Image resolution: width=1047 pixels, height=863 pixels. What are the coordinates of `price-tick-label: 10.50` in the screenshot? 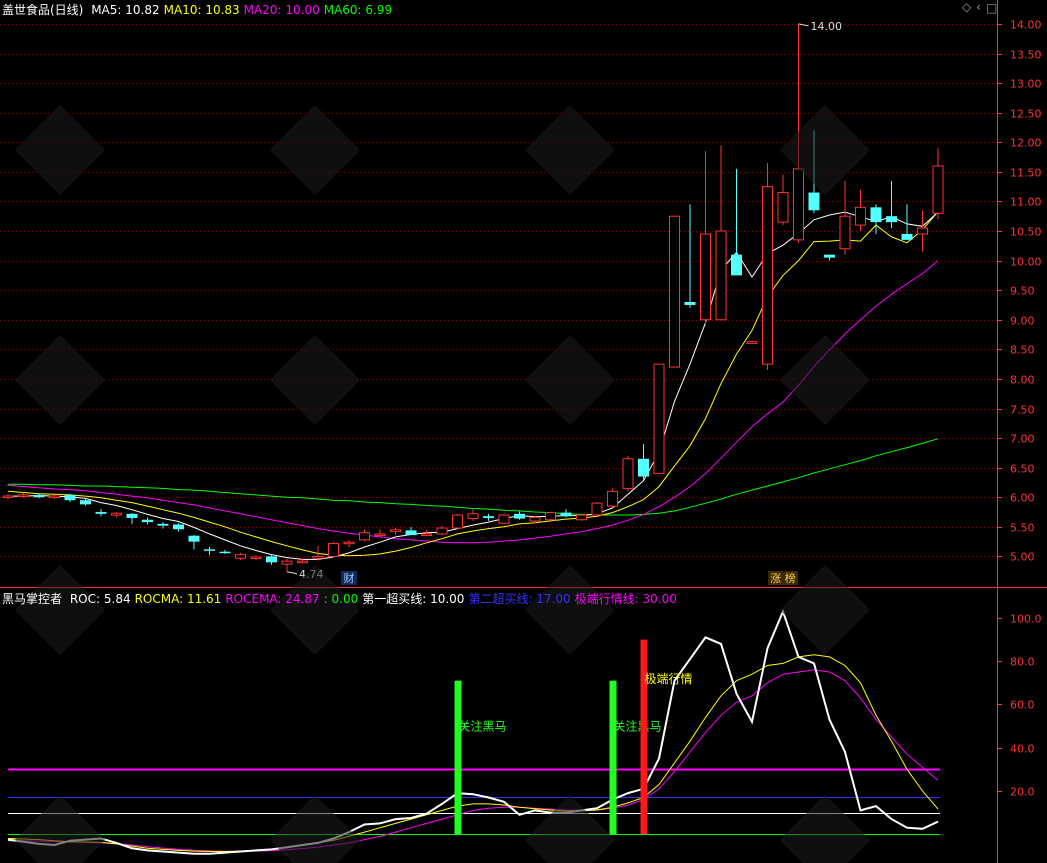 It's located at (1026, 232).